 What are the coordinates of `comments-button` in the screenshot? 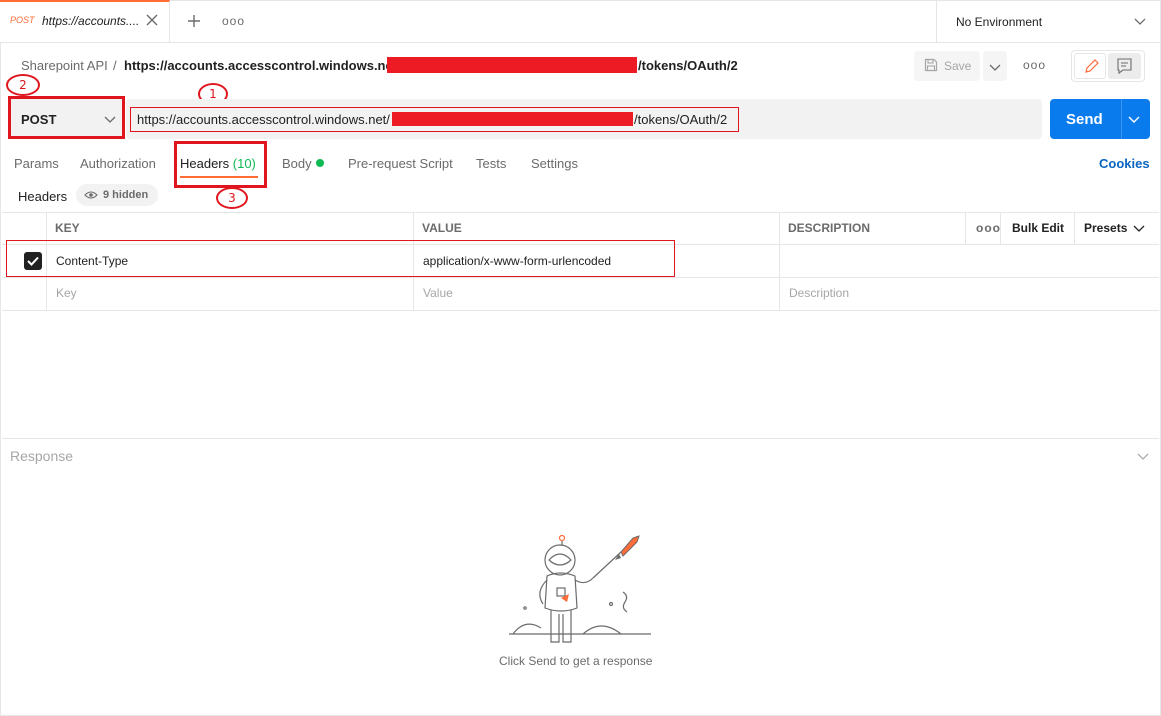 It's located at (1124, 66).